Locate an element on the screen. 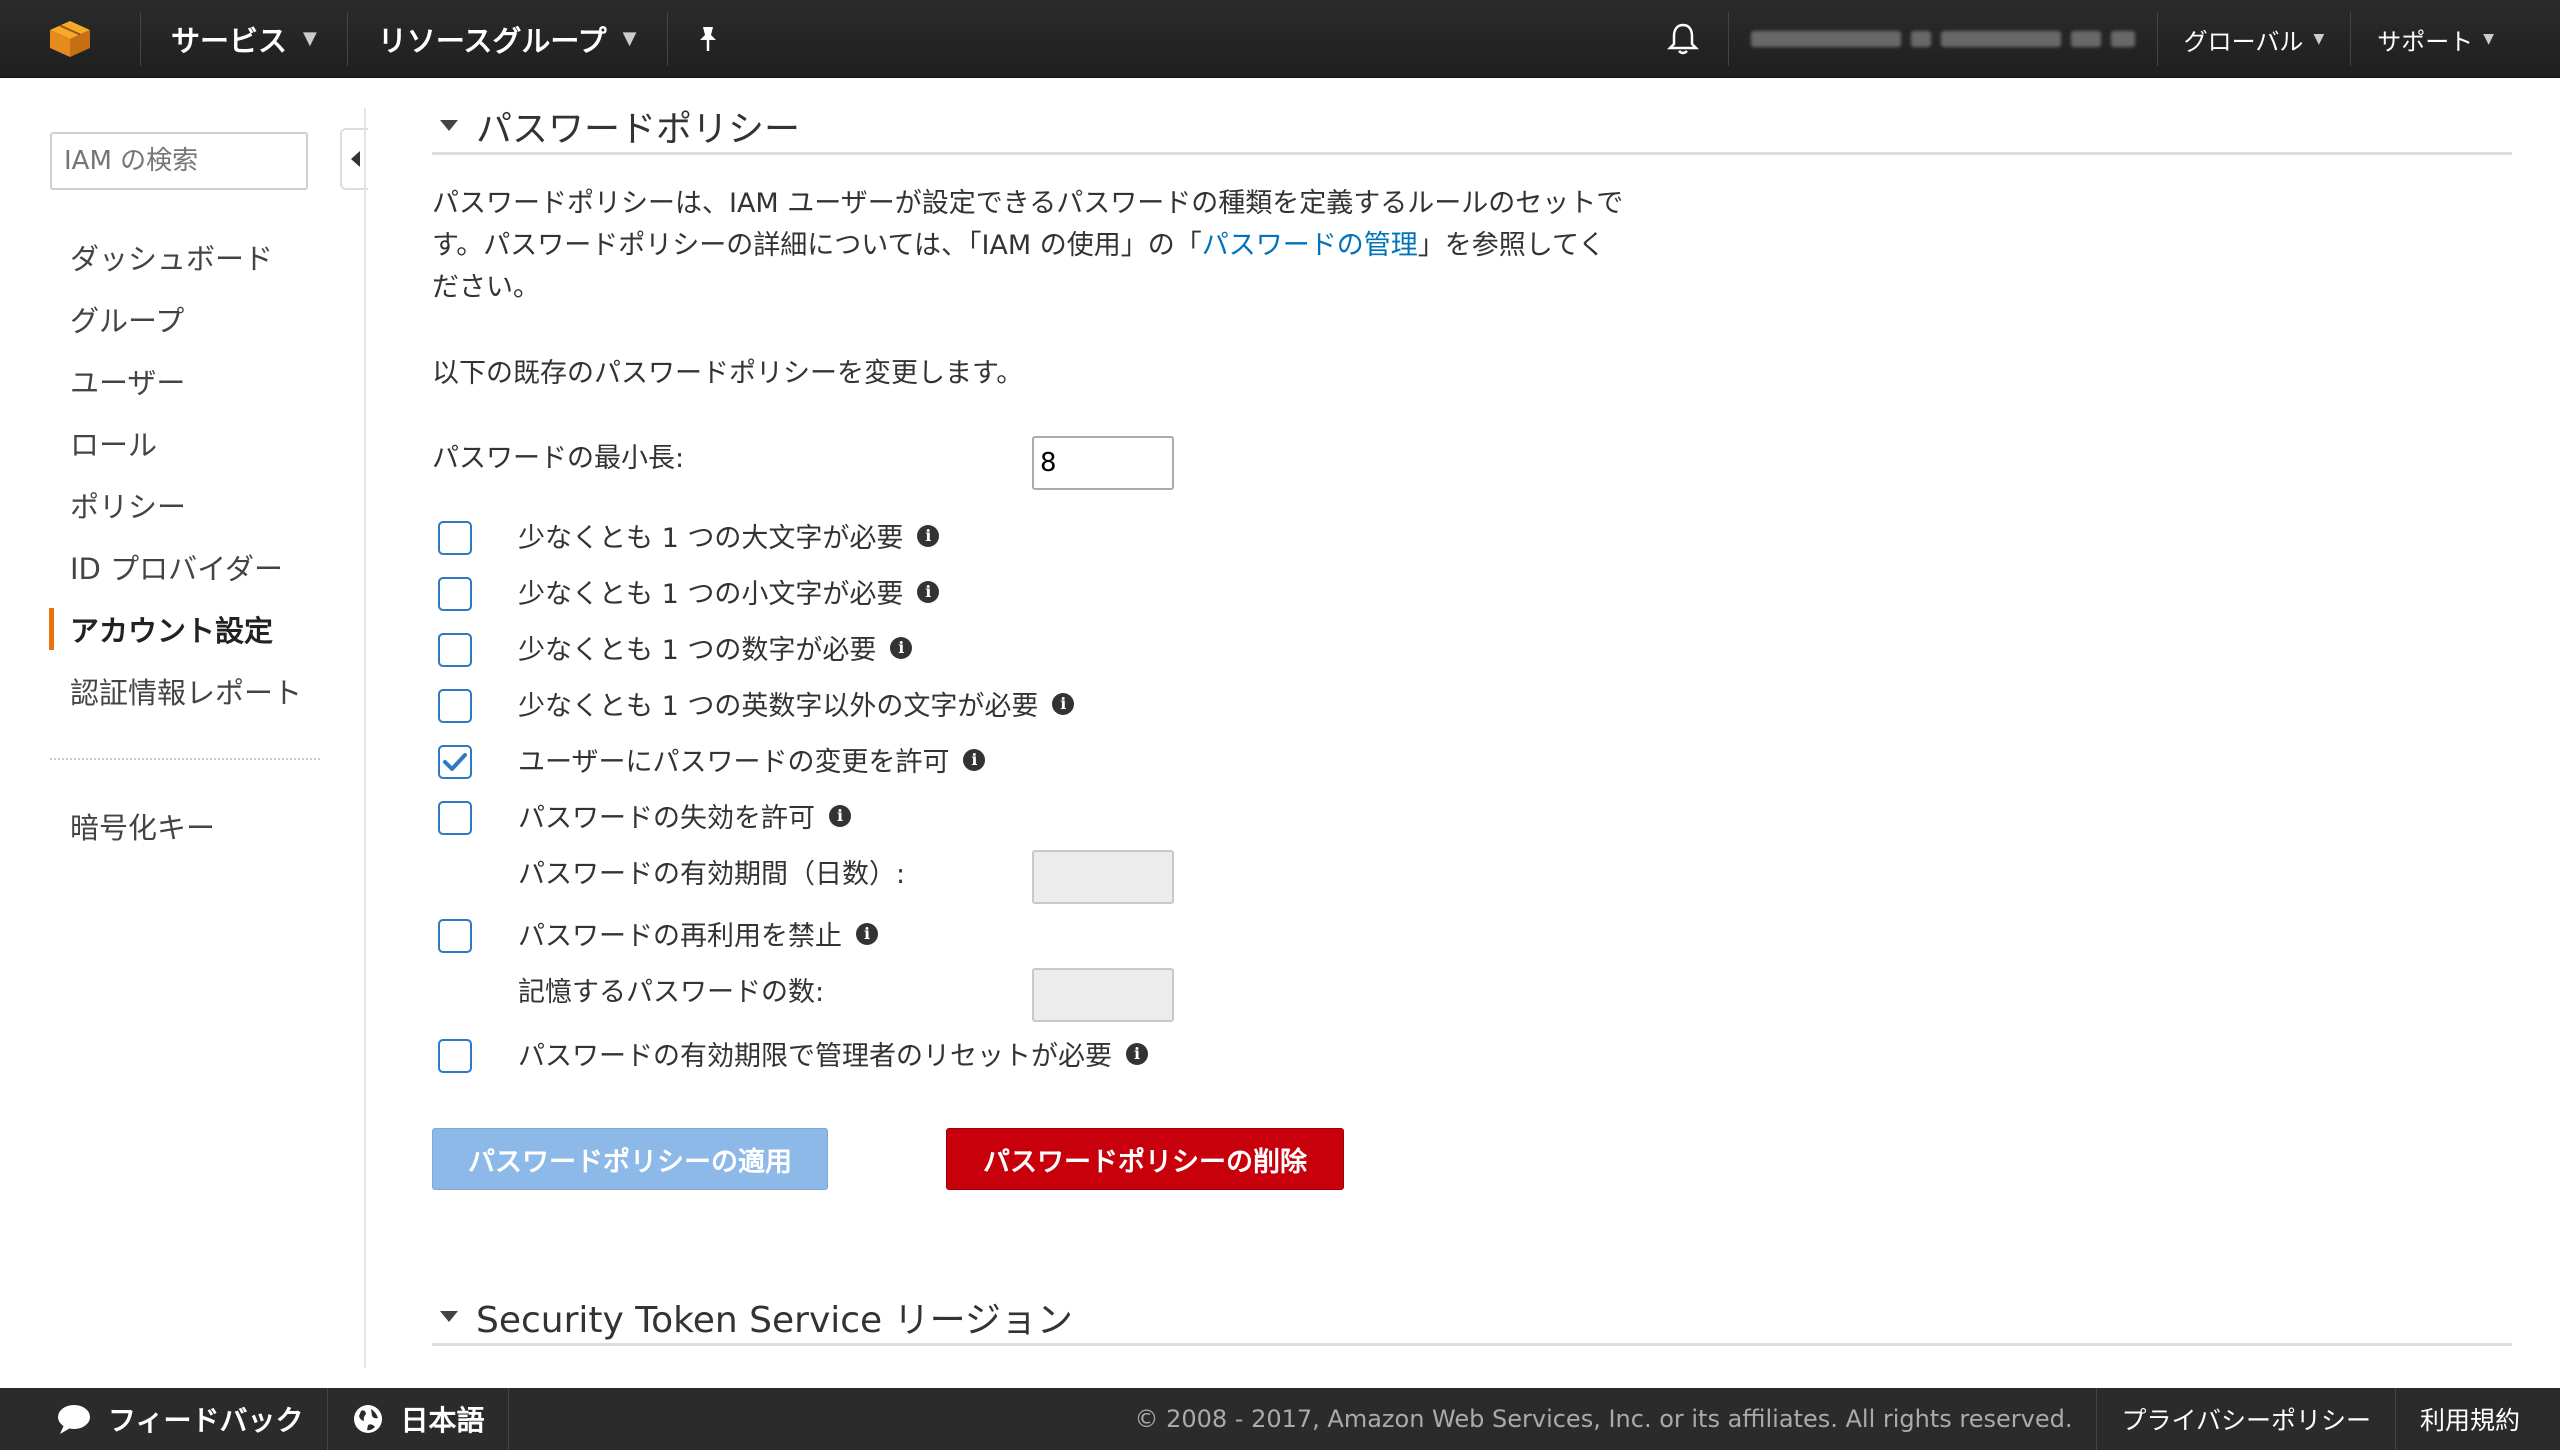  globe-icon is located at coordinates (368, 1419).